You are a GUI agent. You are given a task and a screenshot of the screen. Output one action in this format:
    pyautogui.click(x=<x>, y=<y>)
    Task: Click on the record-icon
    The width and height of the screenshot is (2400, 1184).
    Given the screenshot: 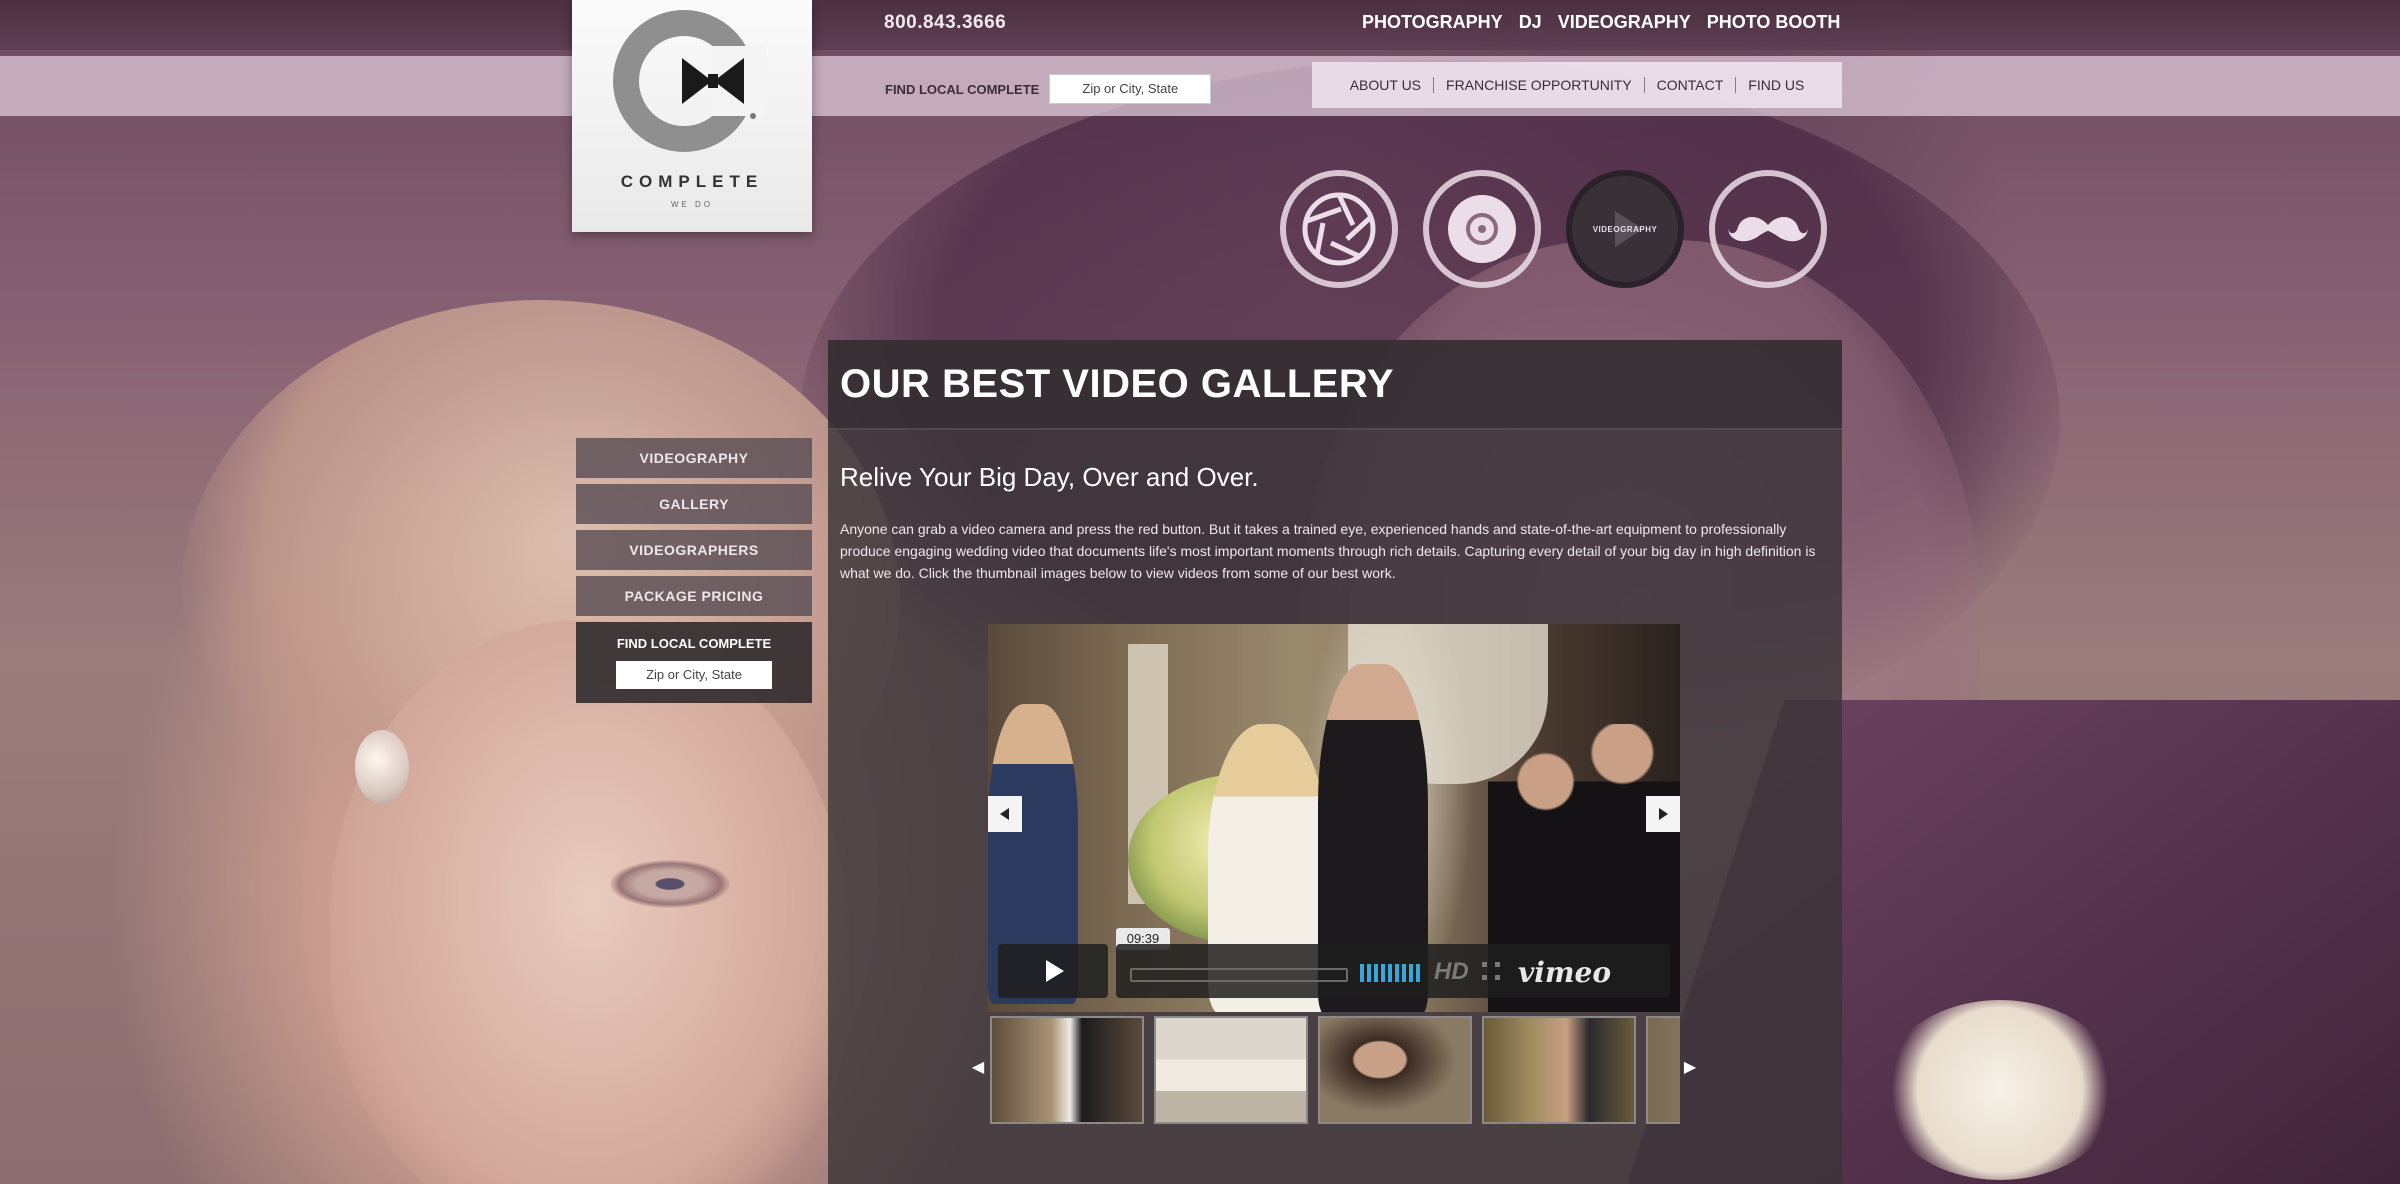 What is the action you would take?
    pyautogui.click(x=1482, y=229)
    